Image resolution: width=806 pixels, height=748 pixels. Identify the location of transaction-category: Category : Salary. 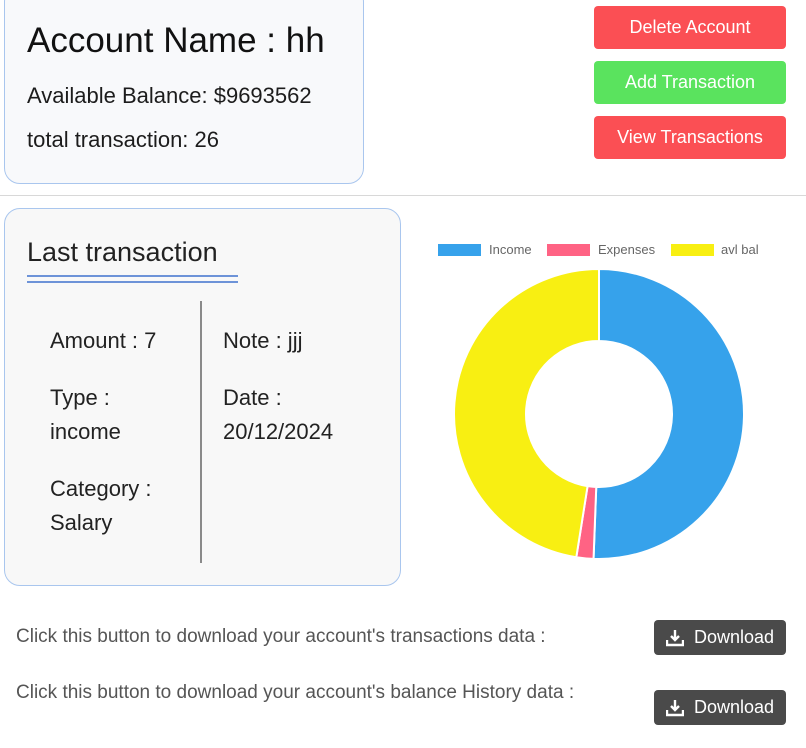
(101, 505).